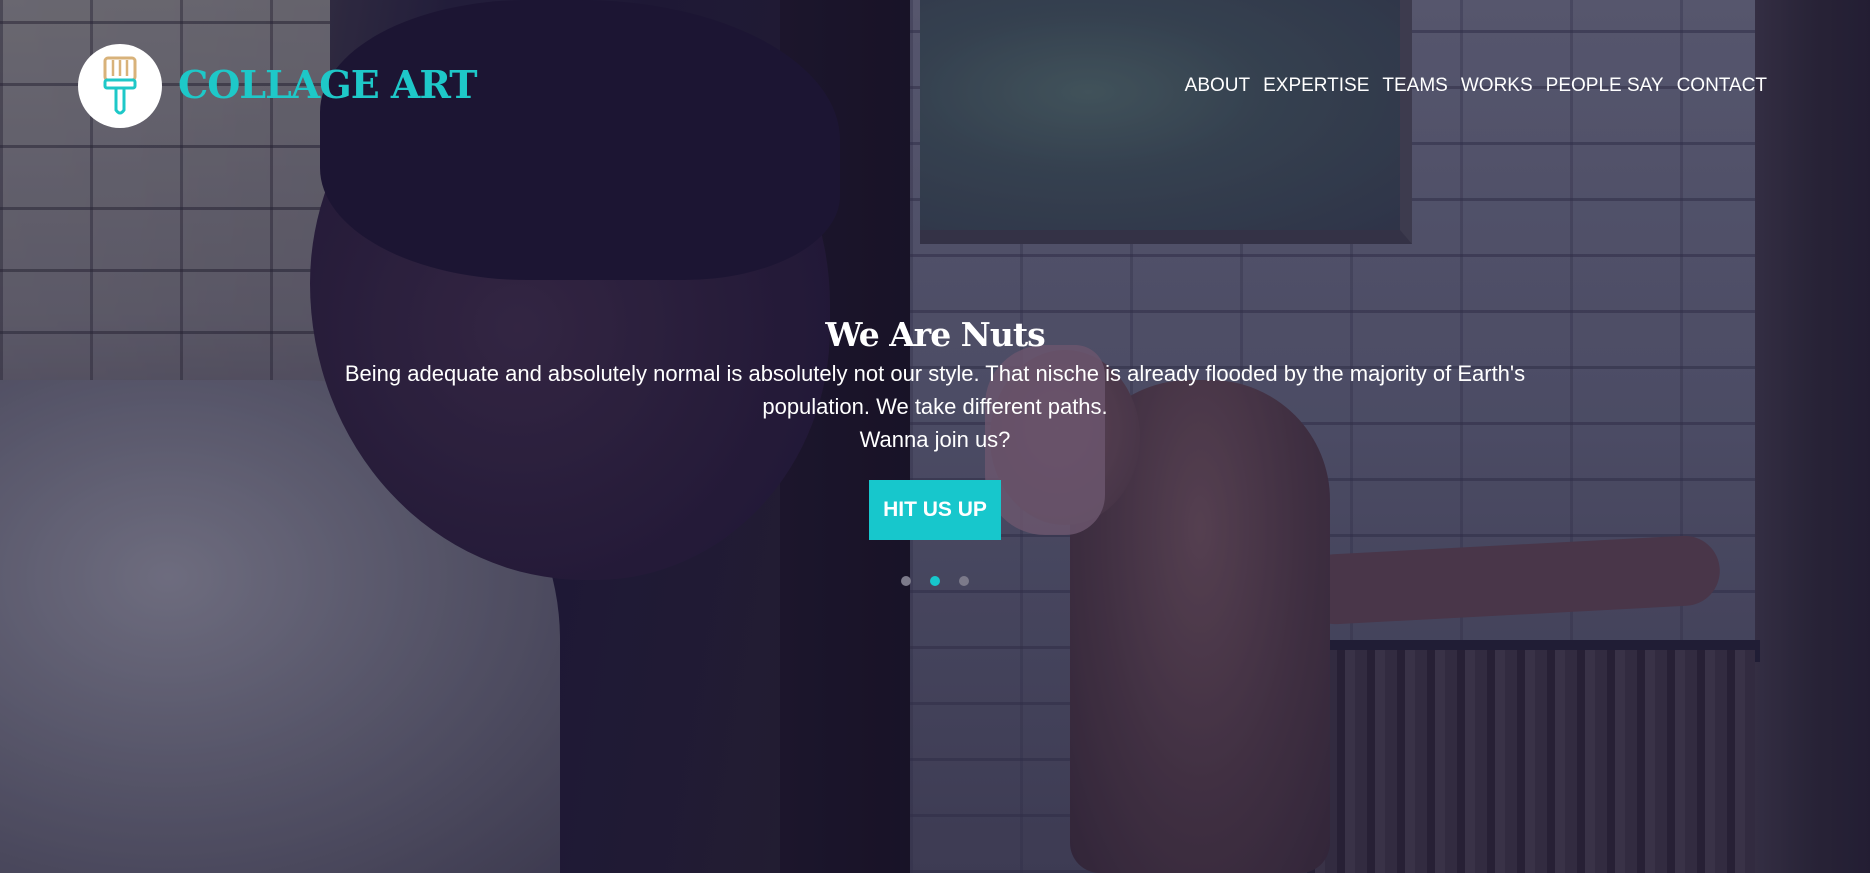  What do you see at coordinates (1217, 86) in the screenshot?
I see `nav-item-about: ABOUT` at bounding box center [1217, 86].